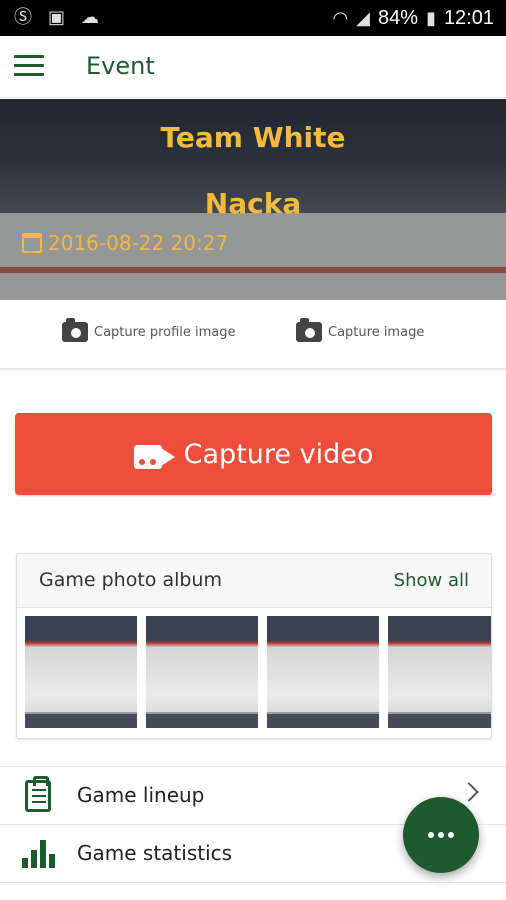 The width and height of the screenshot is (506, 900). What do you see at coordinates (39, 854) in the screenshot?
I see `bar-chart-icon` at bounding box center [39, 854].